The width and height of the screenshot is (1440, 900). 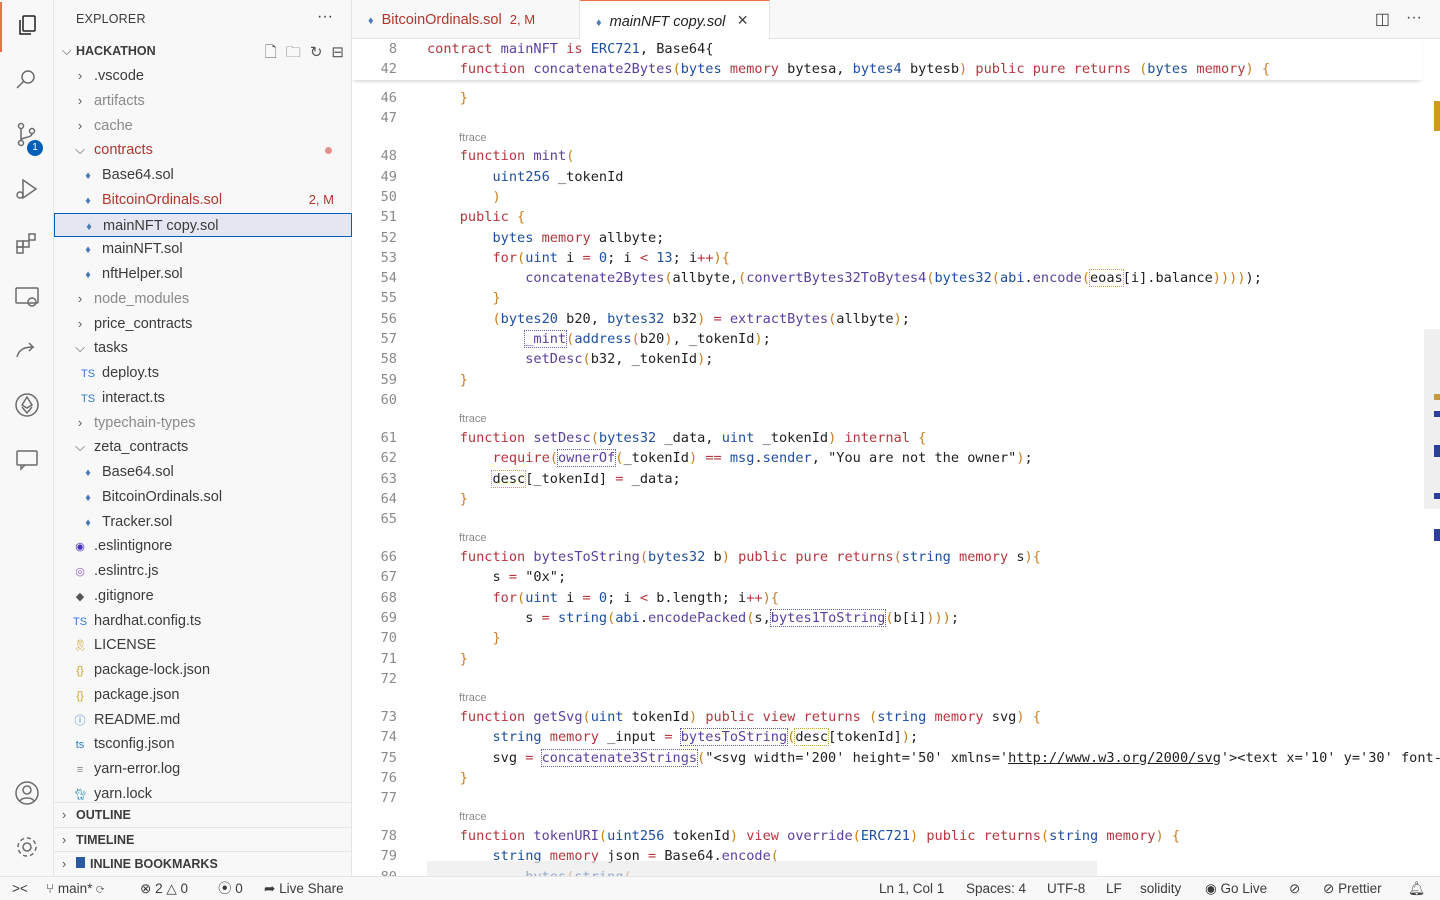 What do you see at coordinates (1382, 19) in the screenshot?
I see `split-editor-icon: ◫` at bounding box center [1382, 19].